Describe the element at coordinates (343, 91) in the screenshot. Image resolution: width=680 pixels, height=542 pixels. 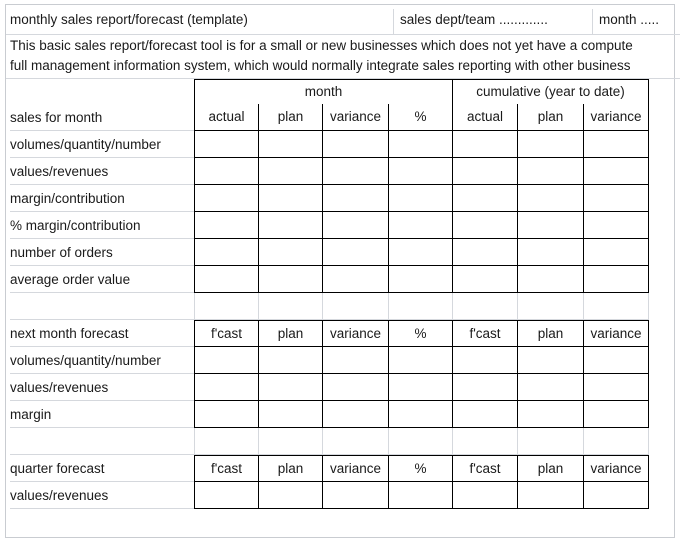
I see `group-header-row: month cumulative (year to date)` at that location.